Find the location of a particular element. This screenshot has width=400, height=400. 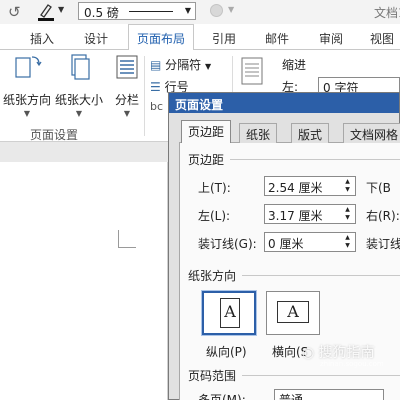

margin-corner-mark is located at coordinates (127, 239).